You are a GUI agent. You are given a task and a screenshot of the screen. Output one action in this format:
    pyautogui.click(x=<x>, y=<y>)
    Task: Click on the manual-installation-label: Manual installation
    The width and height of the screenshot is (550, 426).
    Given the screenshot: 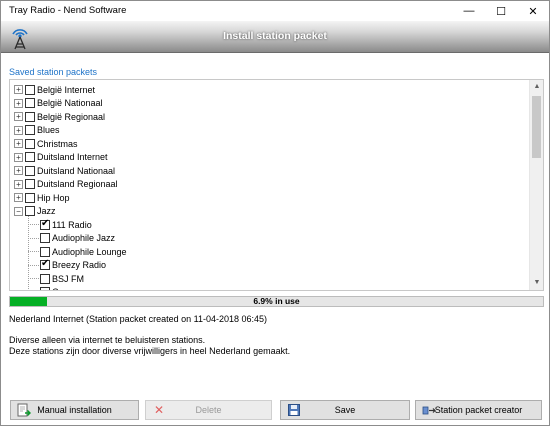 What is the action you would take?
    pyautogui.click(x=74, y=410)
    